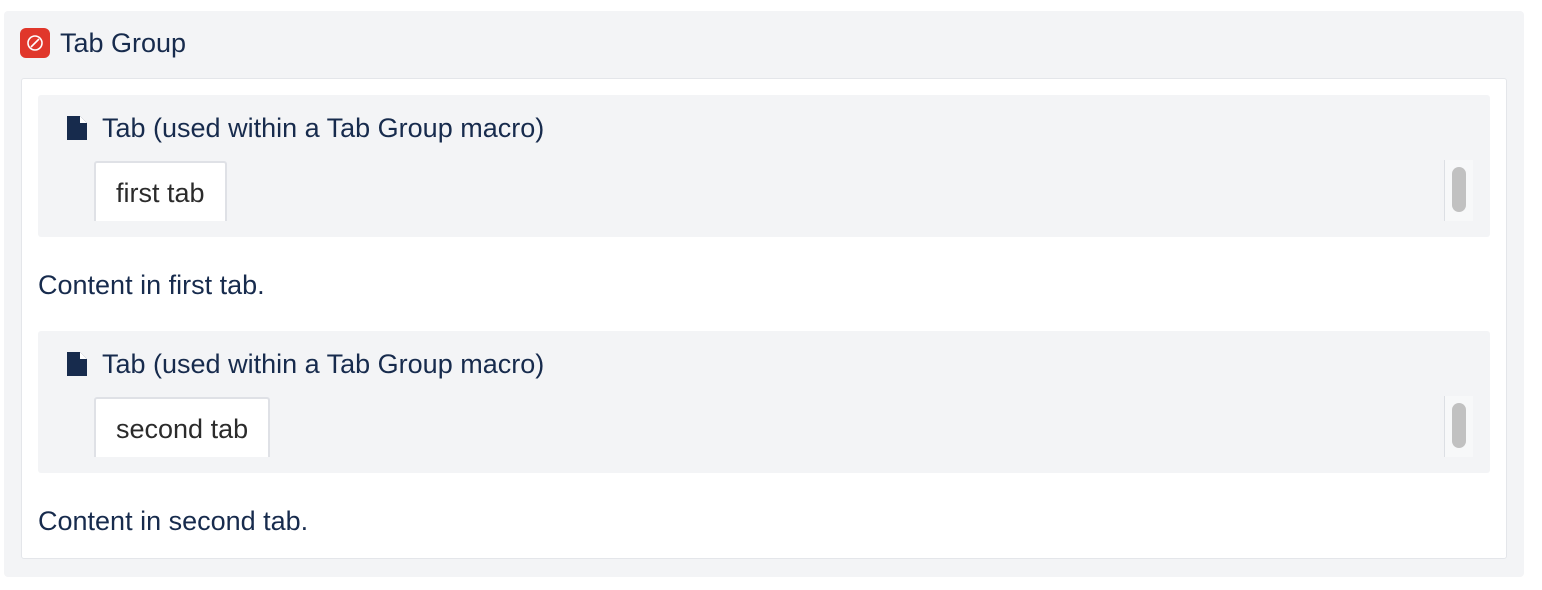  I want to click on tab-content-first: Content in first tab., so click(151, 285).